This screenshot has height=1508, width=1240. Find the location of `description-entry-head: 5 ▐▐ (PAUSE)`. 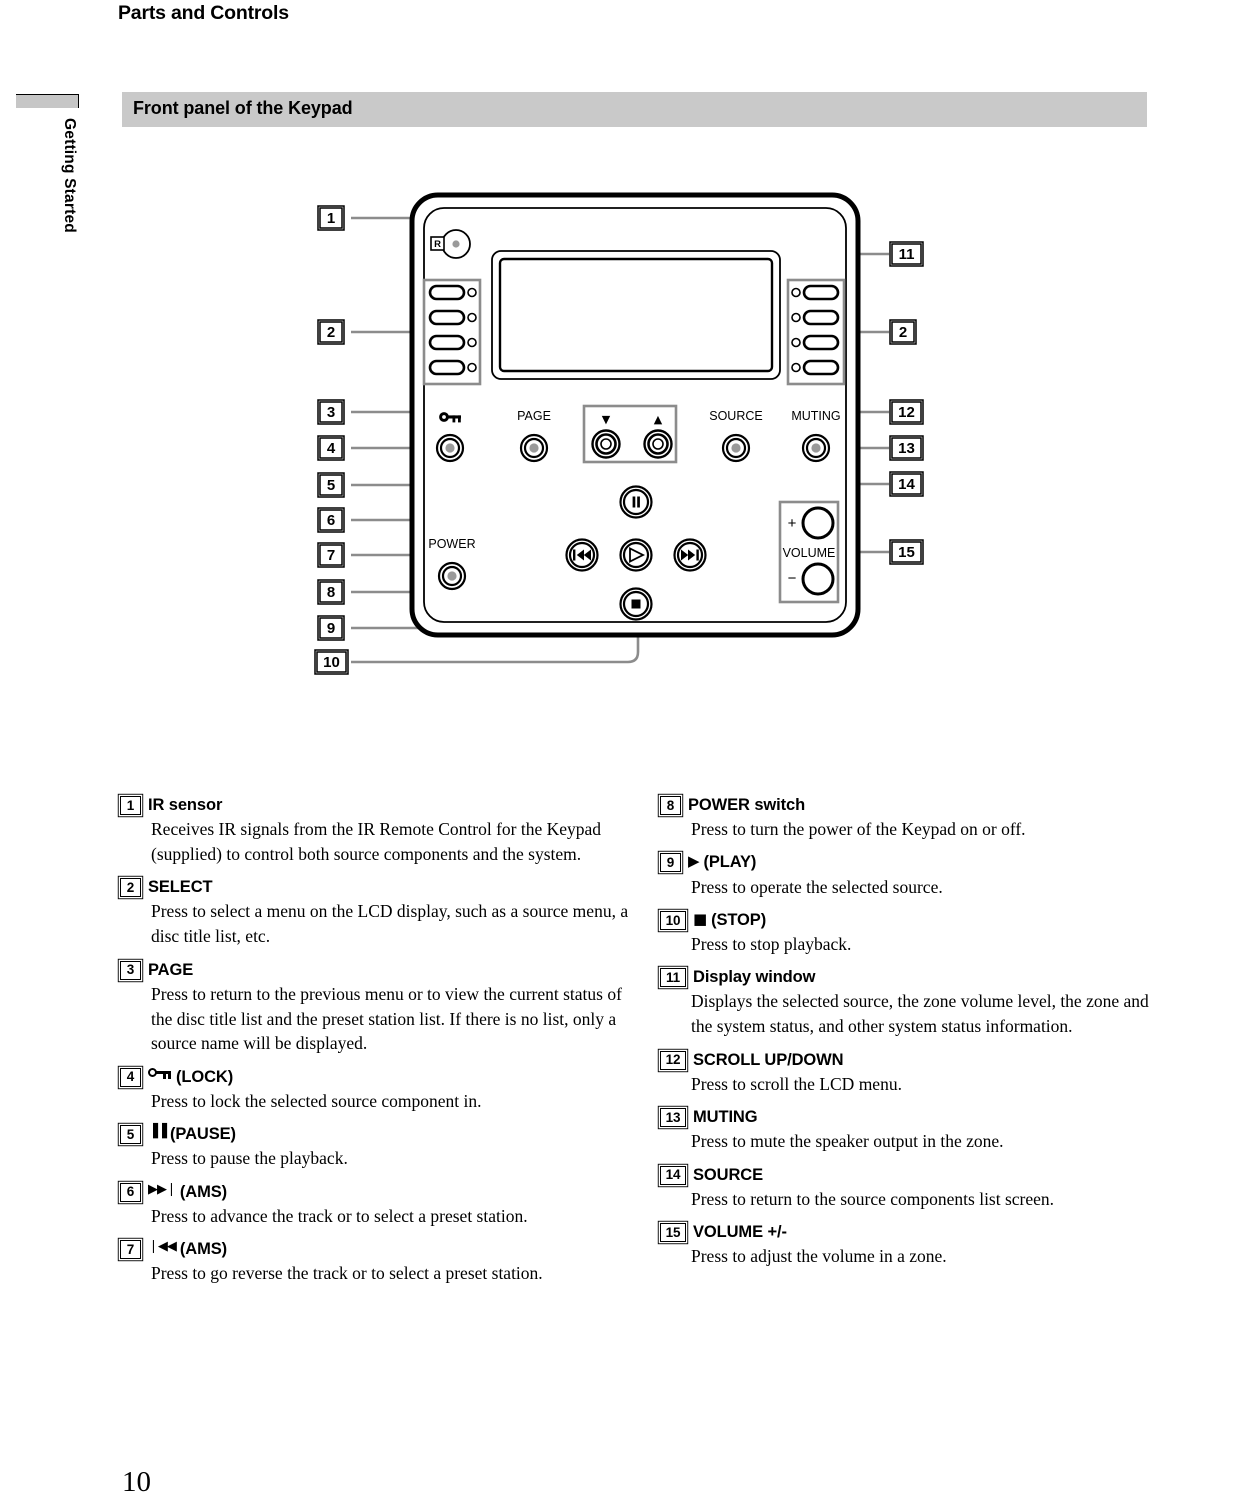

description-entry-head: 5 ▐▐ (PAUSE) is located at coordinates (375, 1134).